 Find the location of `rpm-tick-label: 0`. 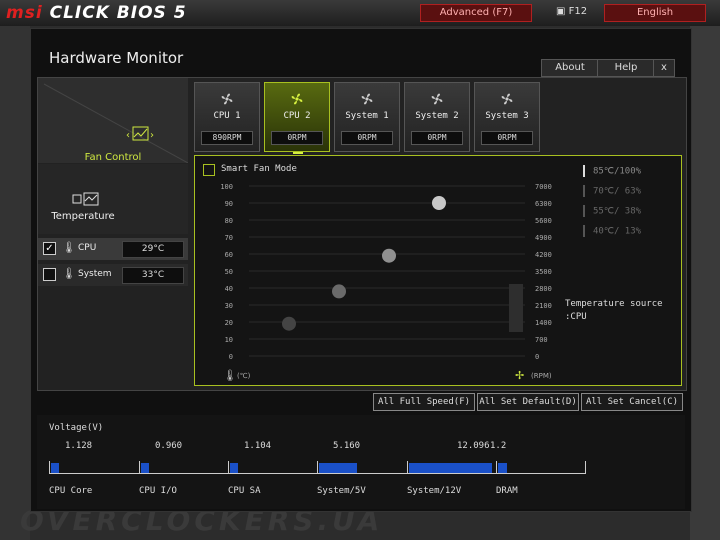

rpm-tick-label: 0 is located at coordinates (537, 357).